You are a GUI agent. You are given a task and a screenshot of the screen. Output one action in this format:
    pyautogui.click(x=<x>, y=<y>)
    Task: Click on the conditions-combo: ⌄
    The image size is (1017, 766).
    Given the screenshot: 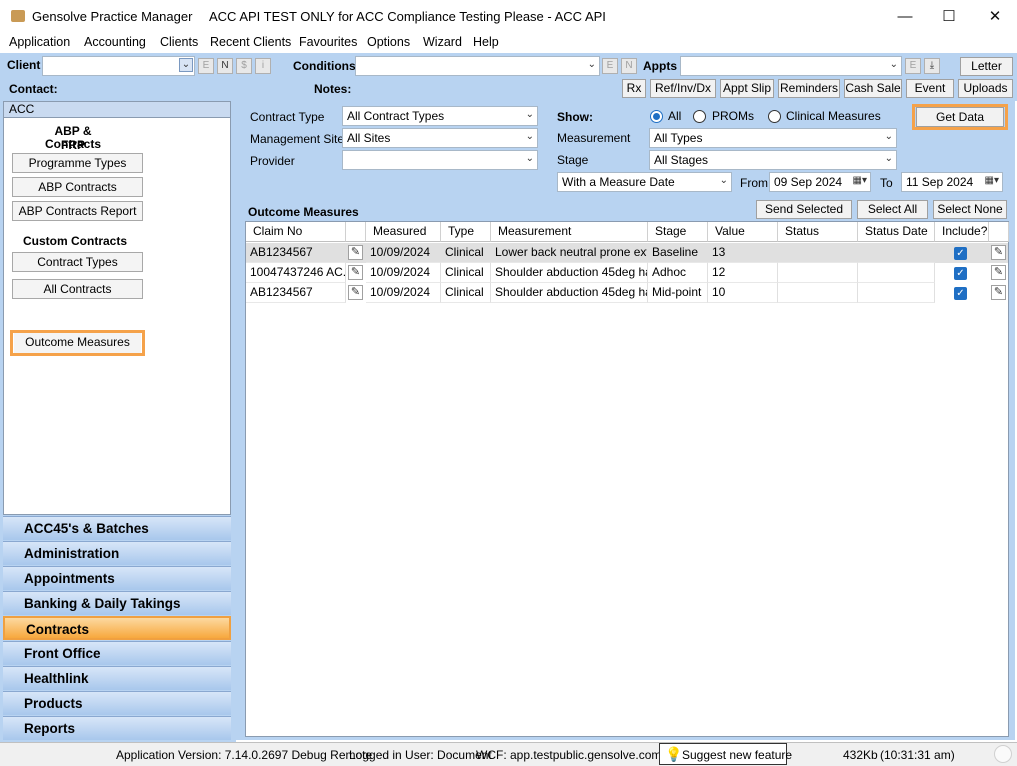 What is the action you would take?
    pyautogui.click(x=477, y=66)
    